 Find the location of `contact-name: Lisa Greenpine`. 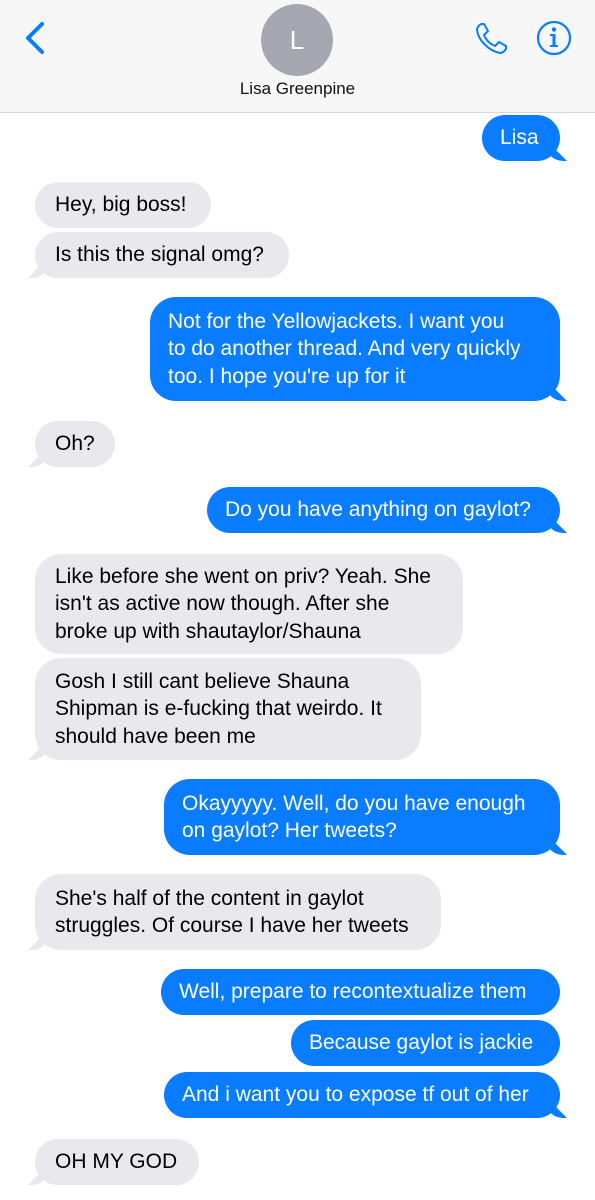

contact-name: Lisa Greenpine is located at coordinates (297, 89).